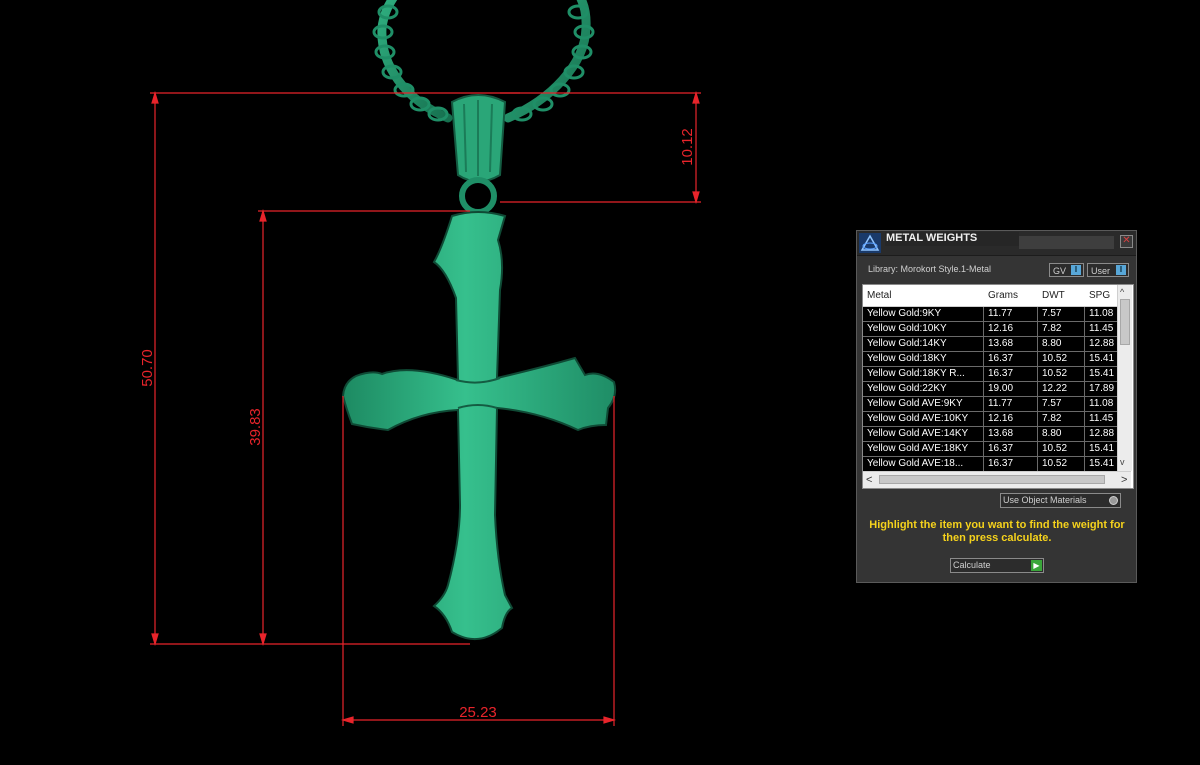 The image size is (1200, 765). I want to click on table-row: Yellow Gold:22KY 19.00 12.22 17.89, so click(990, 389).